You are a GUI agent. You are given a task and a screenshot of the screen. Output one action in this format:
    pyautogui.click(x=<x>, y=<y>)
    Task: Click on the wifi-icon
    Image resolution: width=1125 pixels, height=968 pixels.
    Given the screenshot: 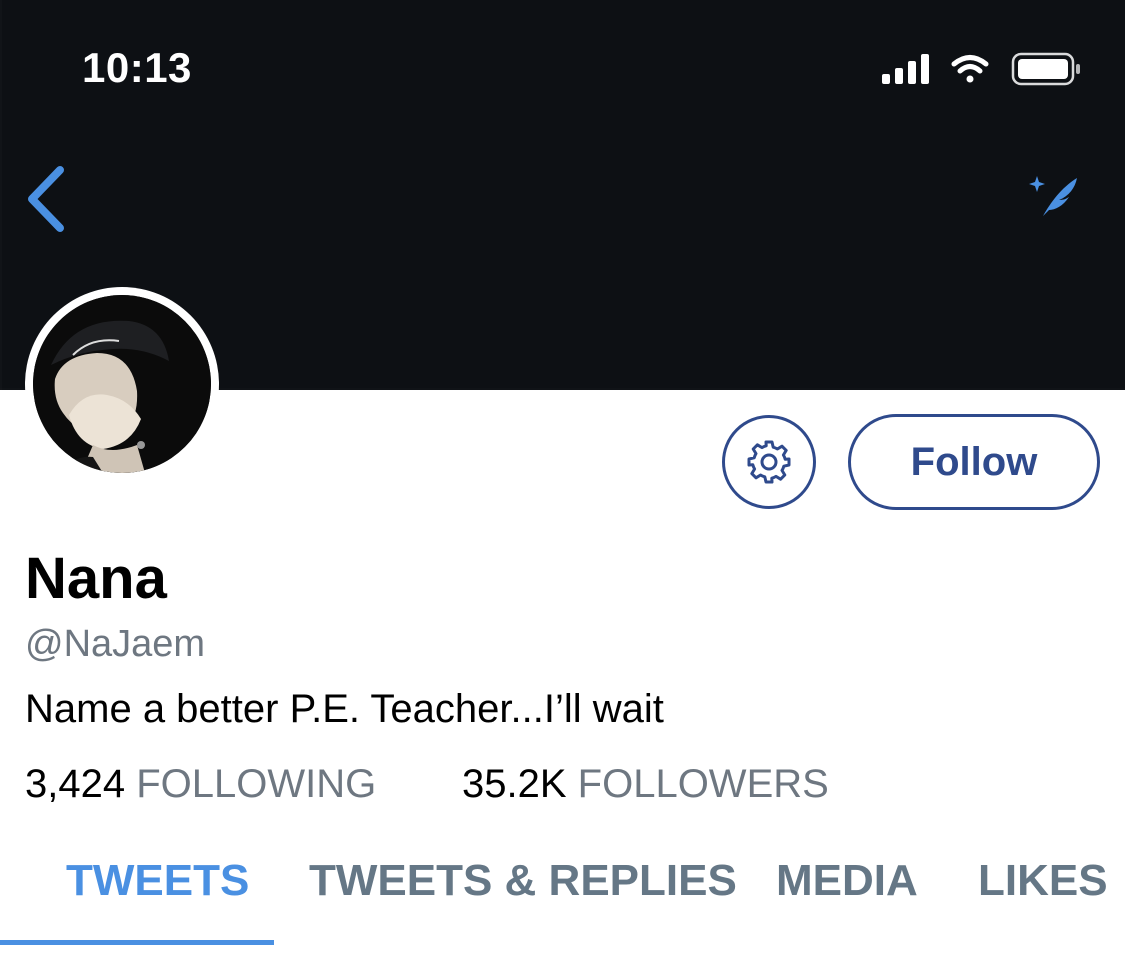 What is the action you would take?
    pyautogui.click(x=970, y=69)
    